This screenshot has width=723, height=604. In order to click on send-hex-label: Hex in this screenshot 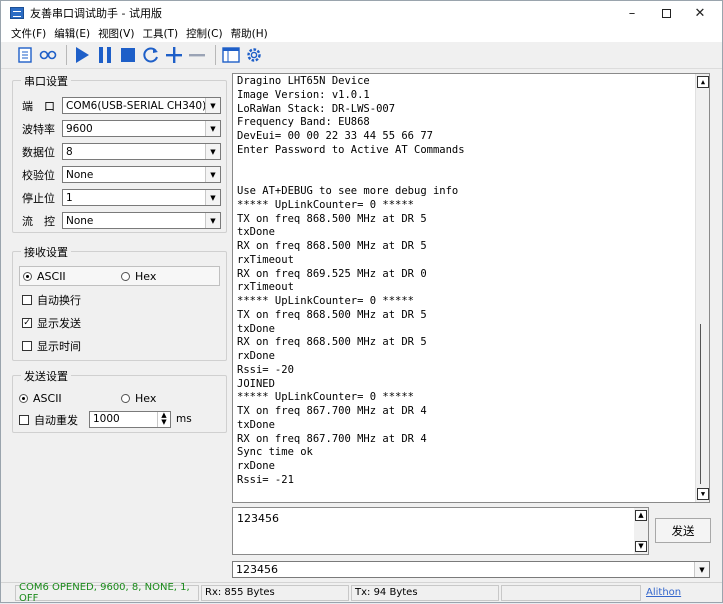, I will do `click(146, 398)`.